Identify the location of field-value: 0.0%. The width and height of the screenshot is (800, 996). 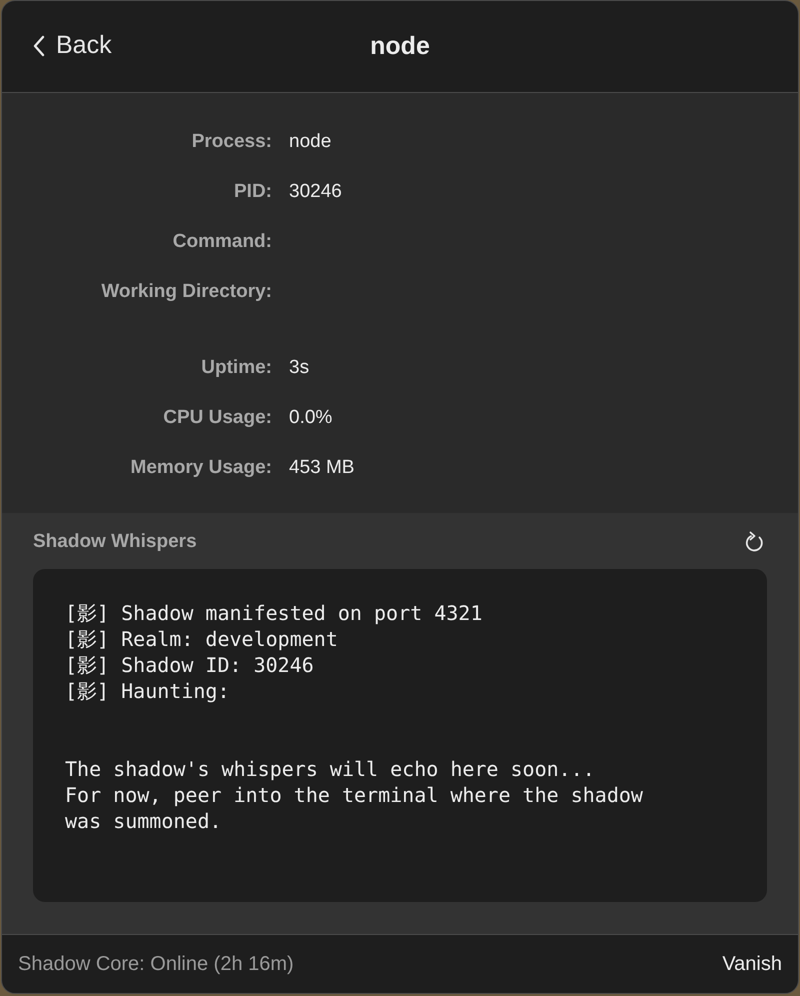
(310, 418).